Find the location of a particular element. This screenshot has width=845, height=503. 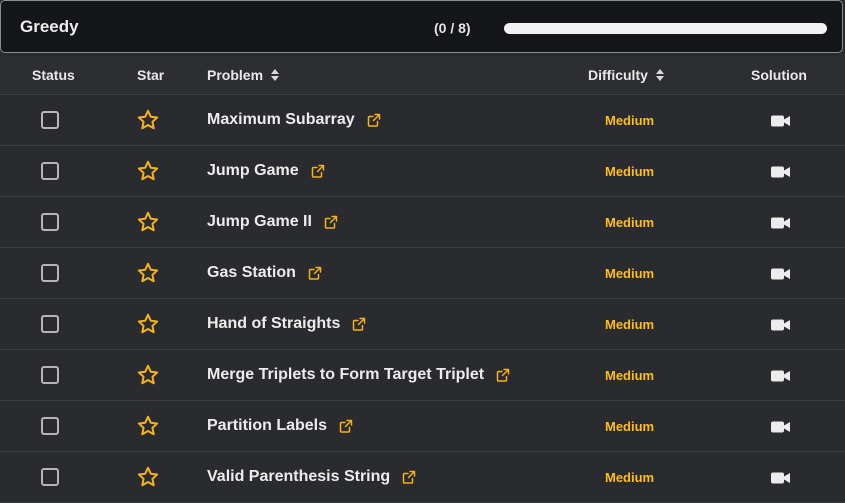

problem-title: Valid Parenthesis String is located at coordinates (298, 477).